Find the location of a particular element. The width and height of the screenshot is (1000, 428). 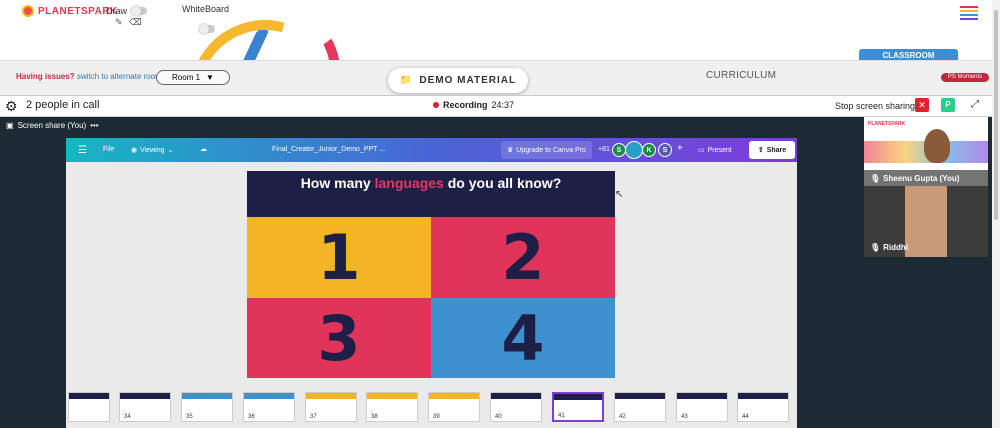

slide-title-post: do you all know? is located at coordinates (502, 183).